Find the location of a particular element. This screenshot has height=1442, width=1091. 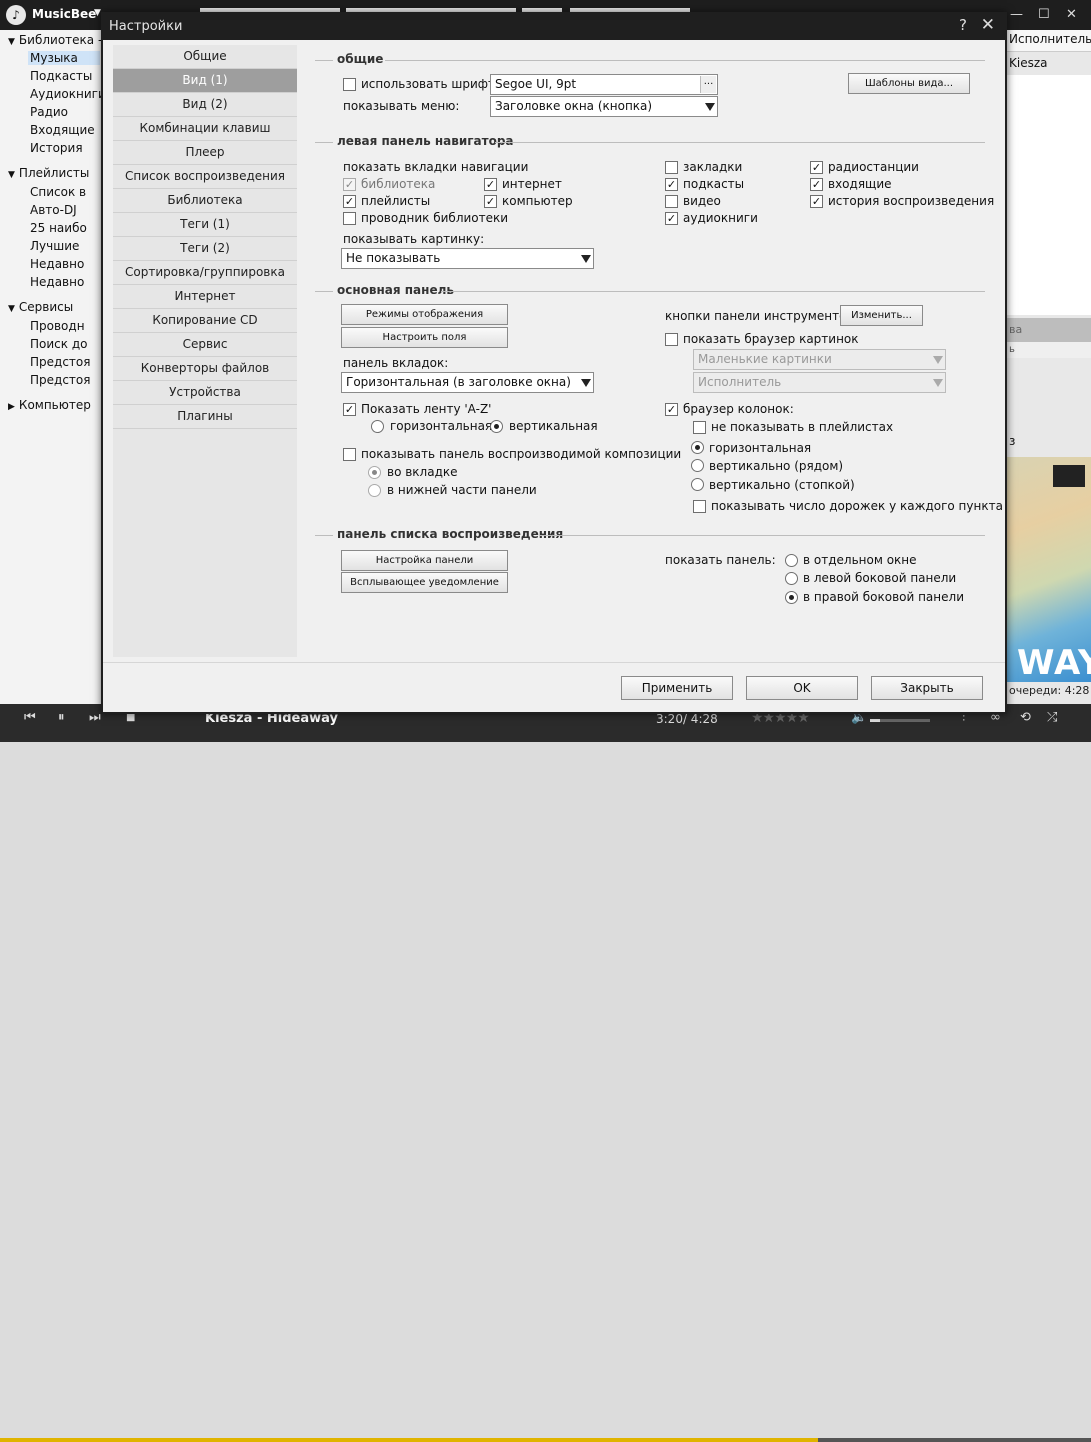

nav-item: Плагины is located at coordinates (205, 417).